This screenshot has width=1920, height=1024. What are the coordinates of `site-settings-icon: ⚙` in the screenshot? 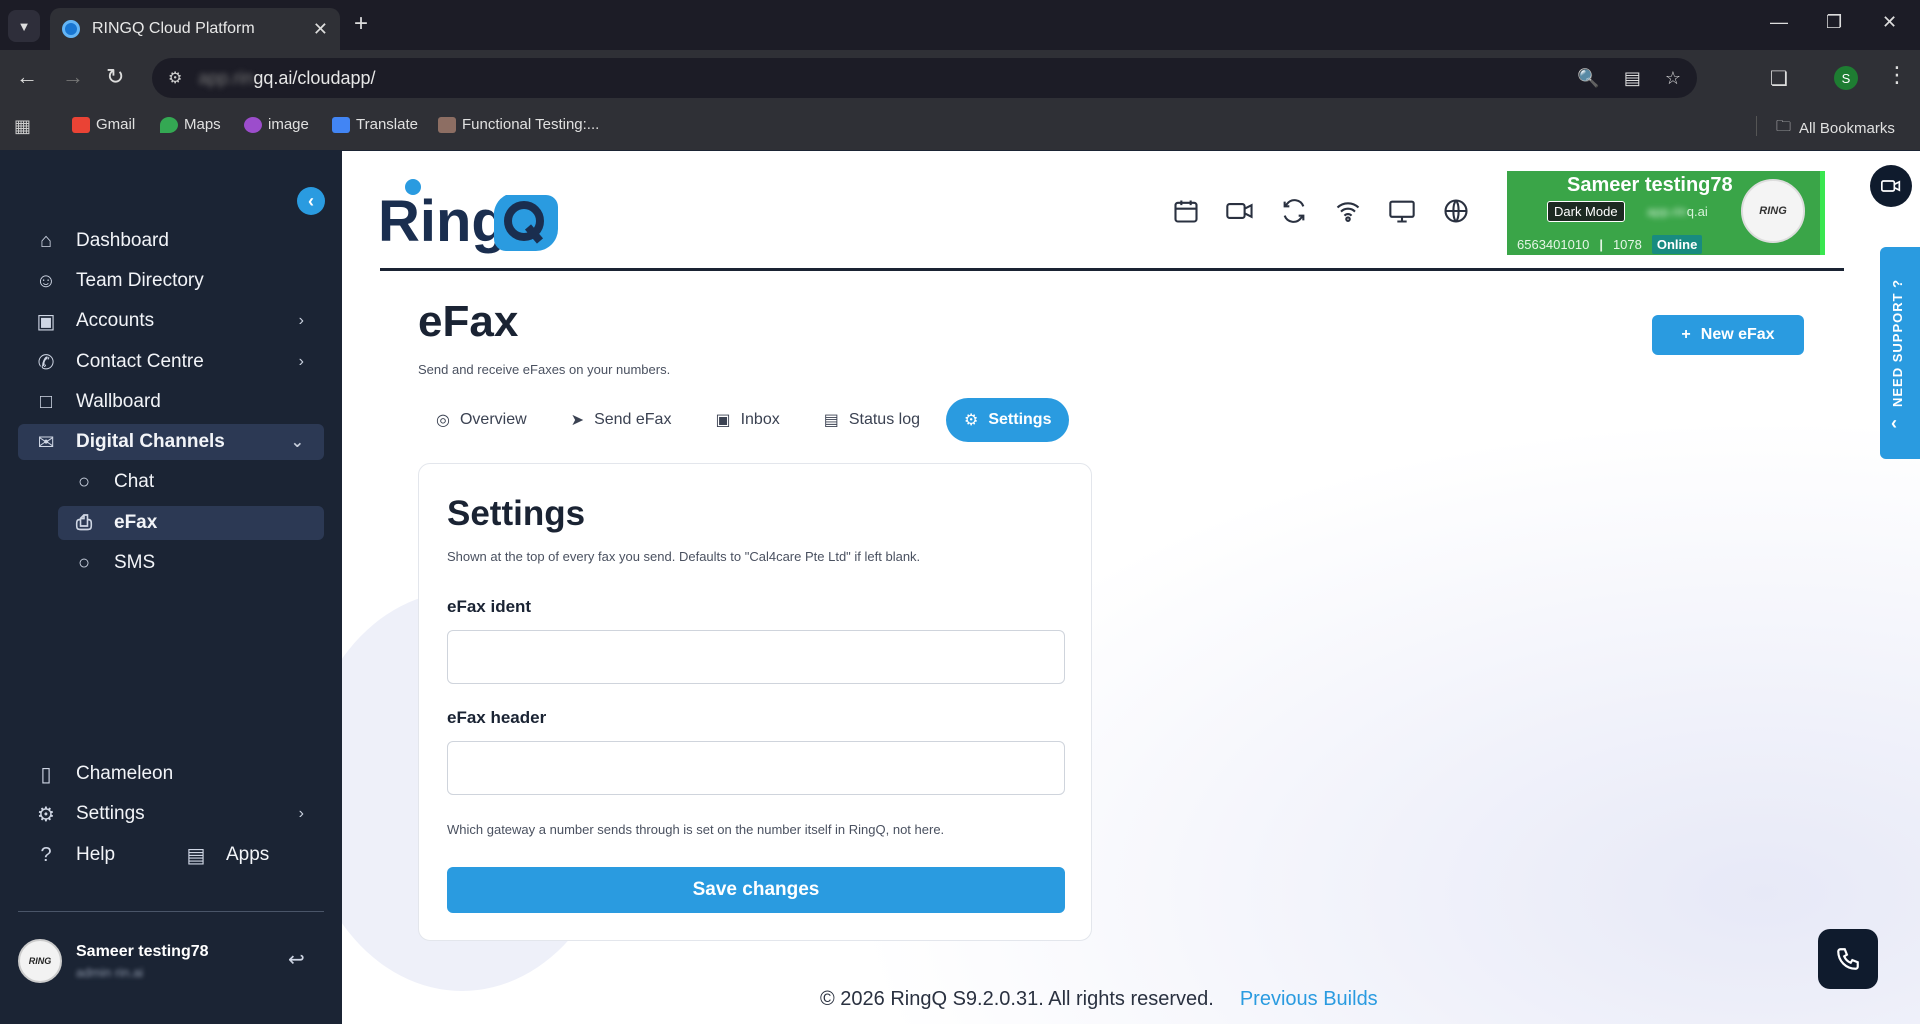 It's located at (175, 78).